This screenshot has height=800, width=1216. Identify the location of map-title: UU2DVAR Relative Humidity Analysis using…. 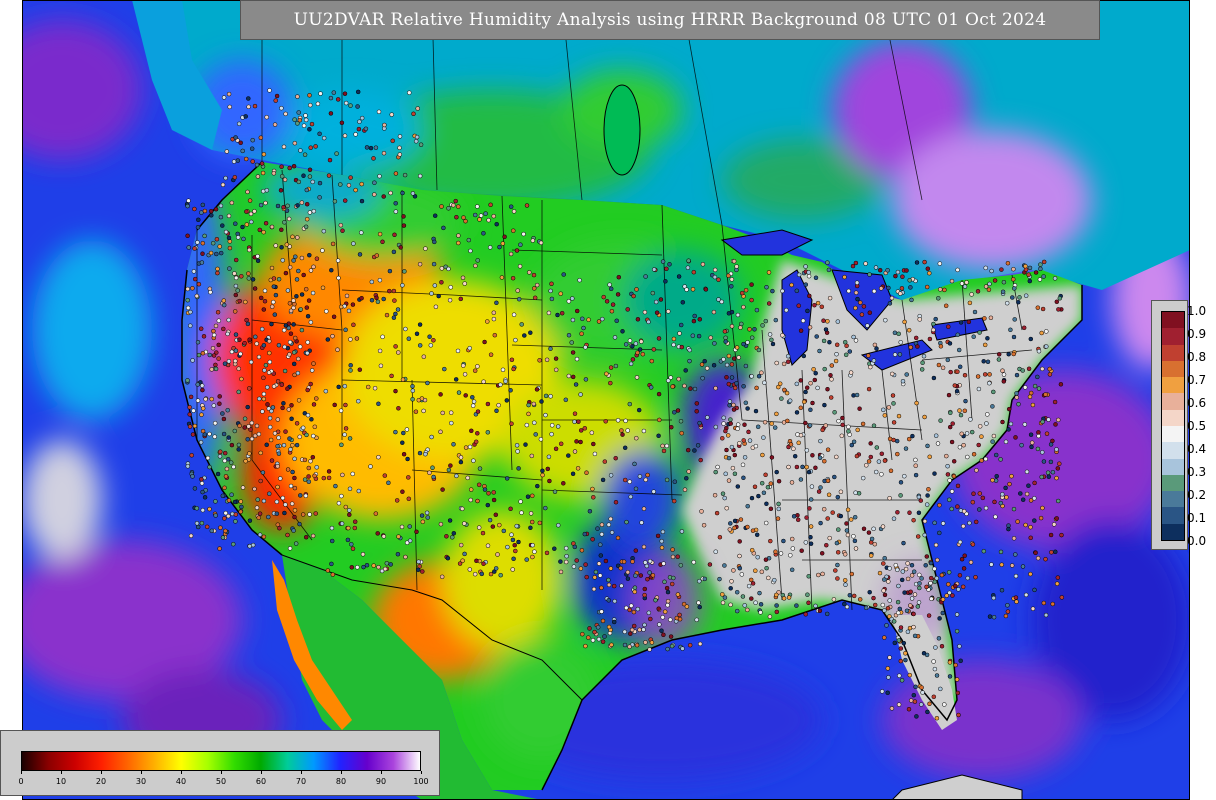
(670, 20).